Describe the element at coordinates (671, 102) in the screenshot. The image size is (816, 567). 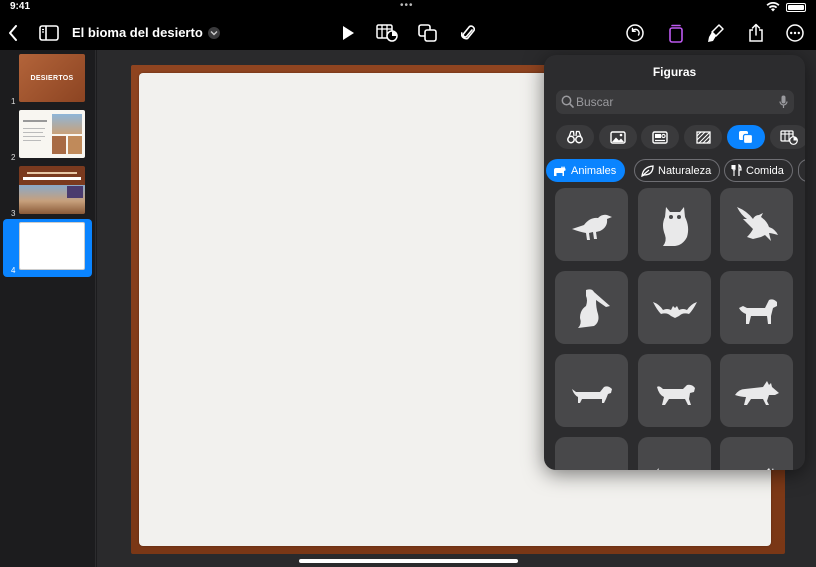
I see `search-input` at that location.